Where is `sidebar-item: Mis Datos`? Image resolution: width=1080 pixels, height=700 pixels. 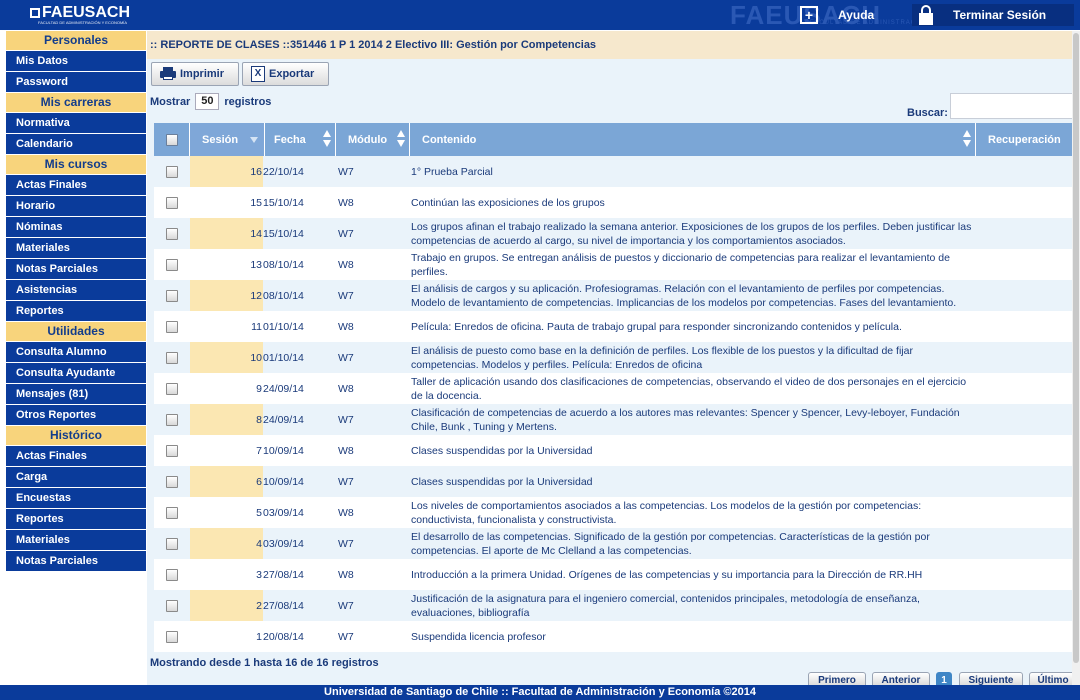 sidebar-item: Mis Datos is located at coordinates (76, 61).